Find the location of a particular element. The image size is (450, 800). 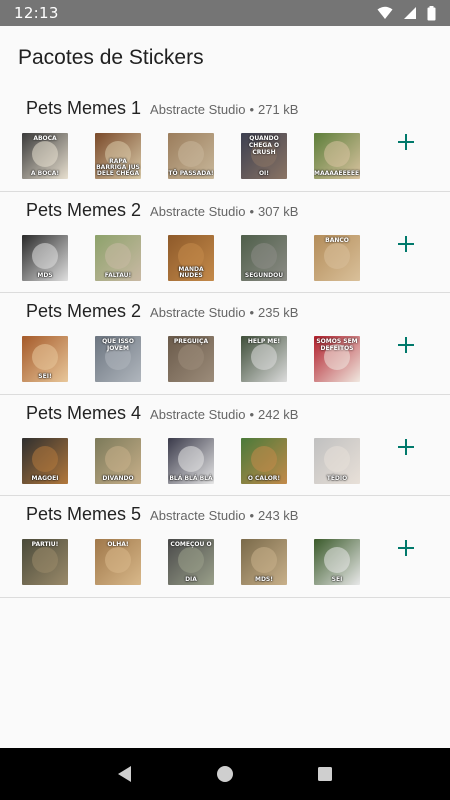

sticker-caption: O CALOR! is located at coordinates (264, 478).